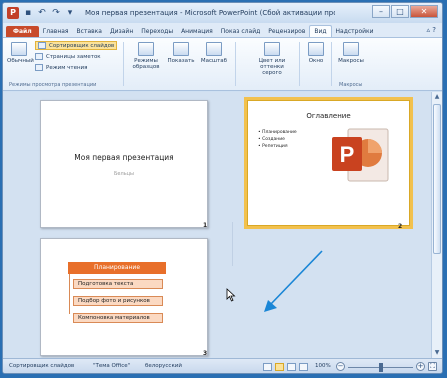 This screenshot has width=447, height=378. Describe the element at coordinates (303, 367) in the screenshot. I see `slideshow-status-icon` at that location.